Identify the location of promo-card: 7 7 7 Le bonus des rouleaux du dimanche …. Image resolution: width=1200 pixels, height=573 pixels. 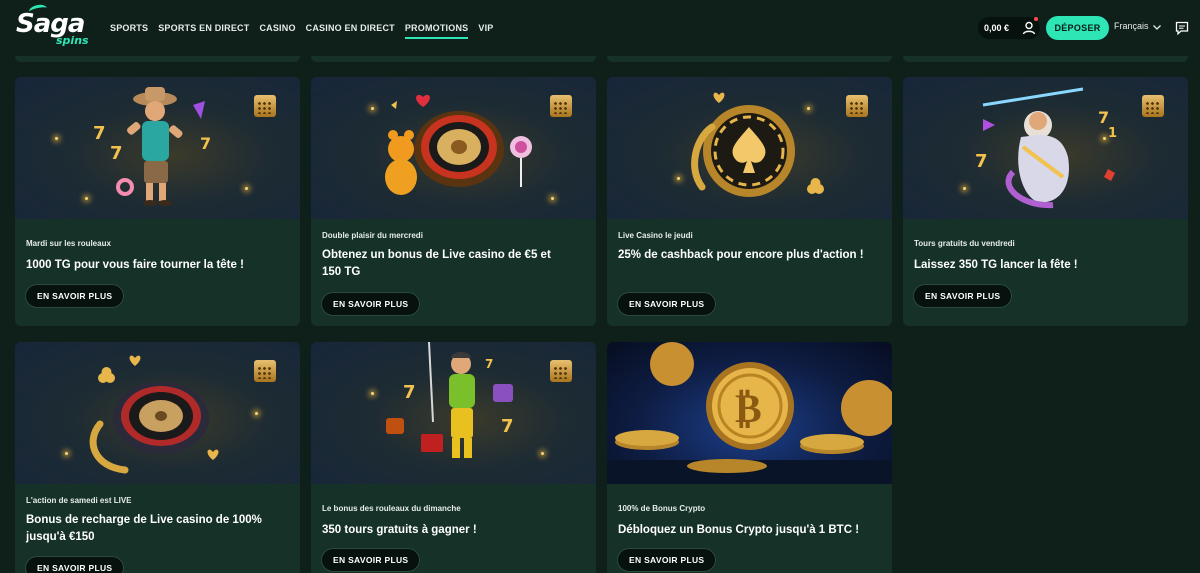
(453, 457).